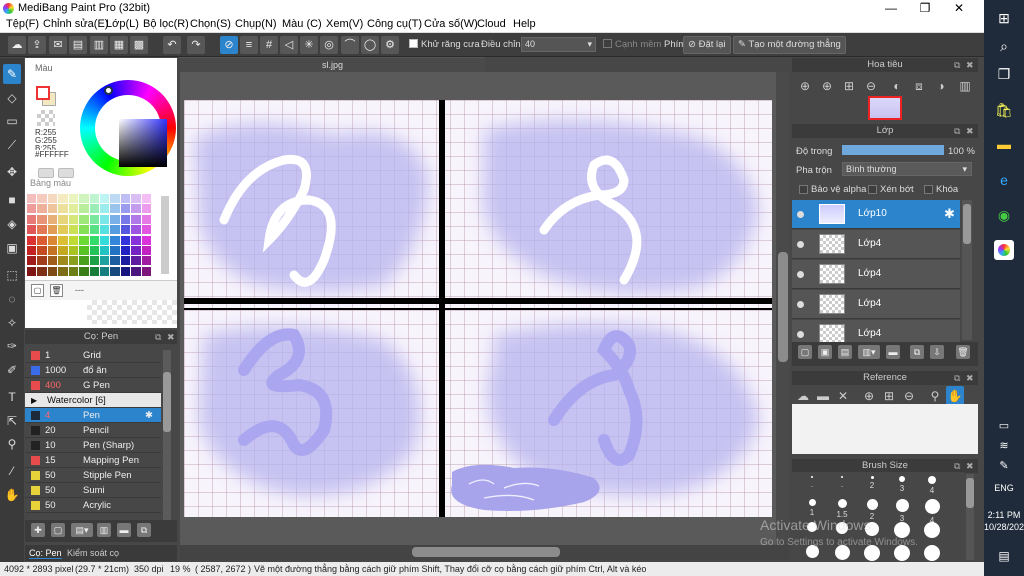 This screenshot has width=1024, height=576. Describe the element at coordinates (22, 24) in the screenshot. I see `menu-file: Tệp(F)` at that location.